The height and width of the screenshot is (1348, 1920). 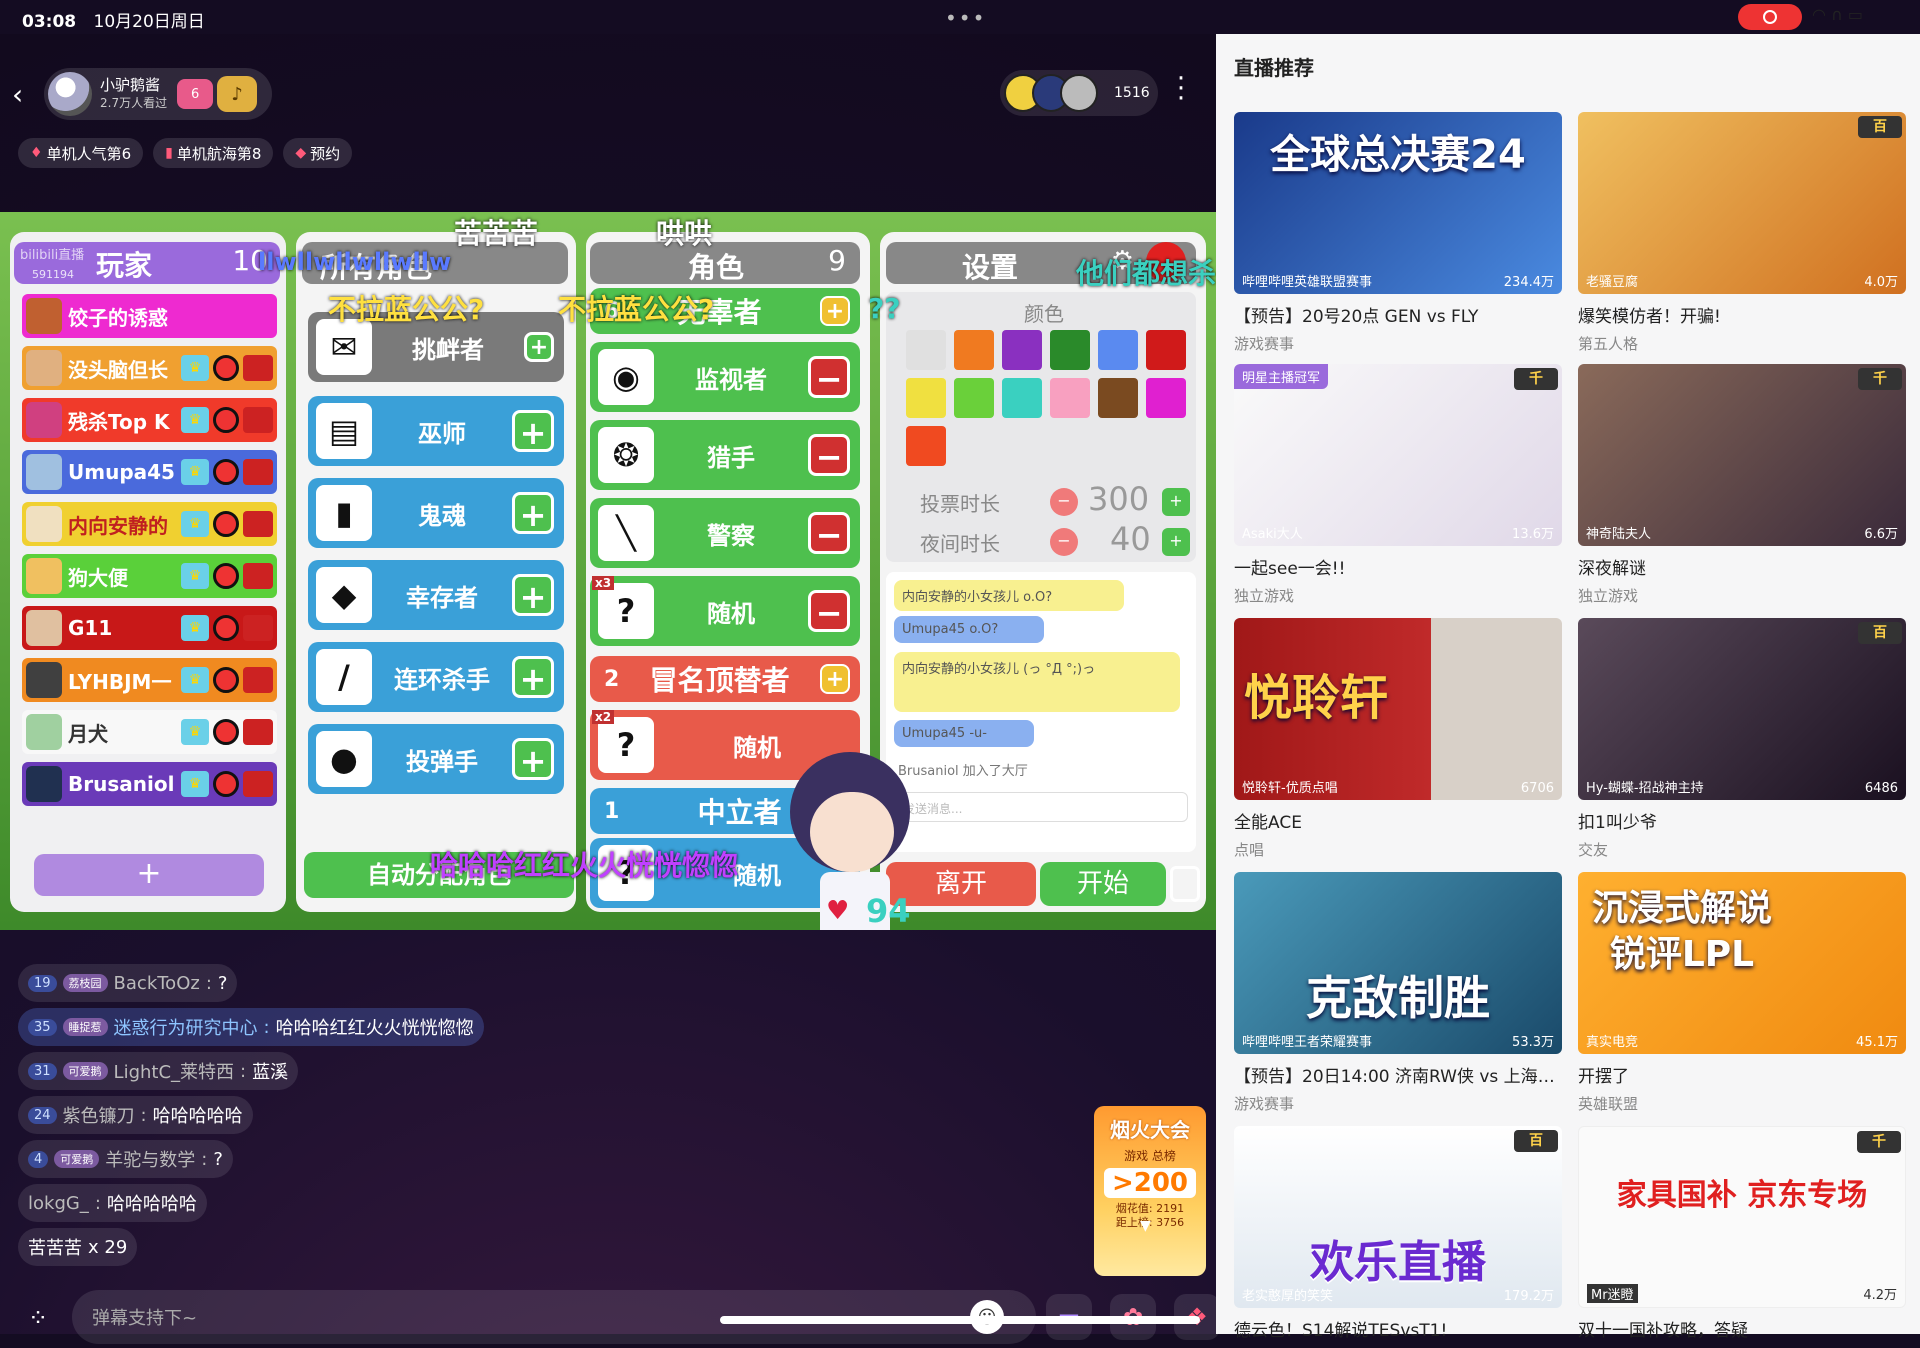 What do you see at coordinates (1150, 1191) in the screenshot?
I see `event-rank-card: 烟火大会 游戏 总榜 >200 烟花值: 2191 距上榜: 3756` at bounding box center [1150, 1191].